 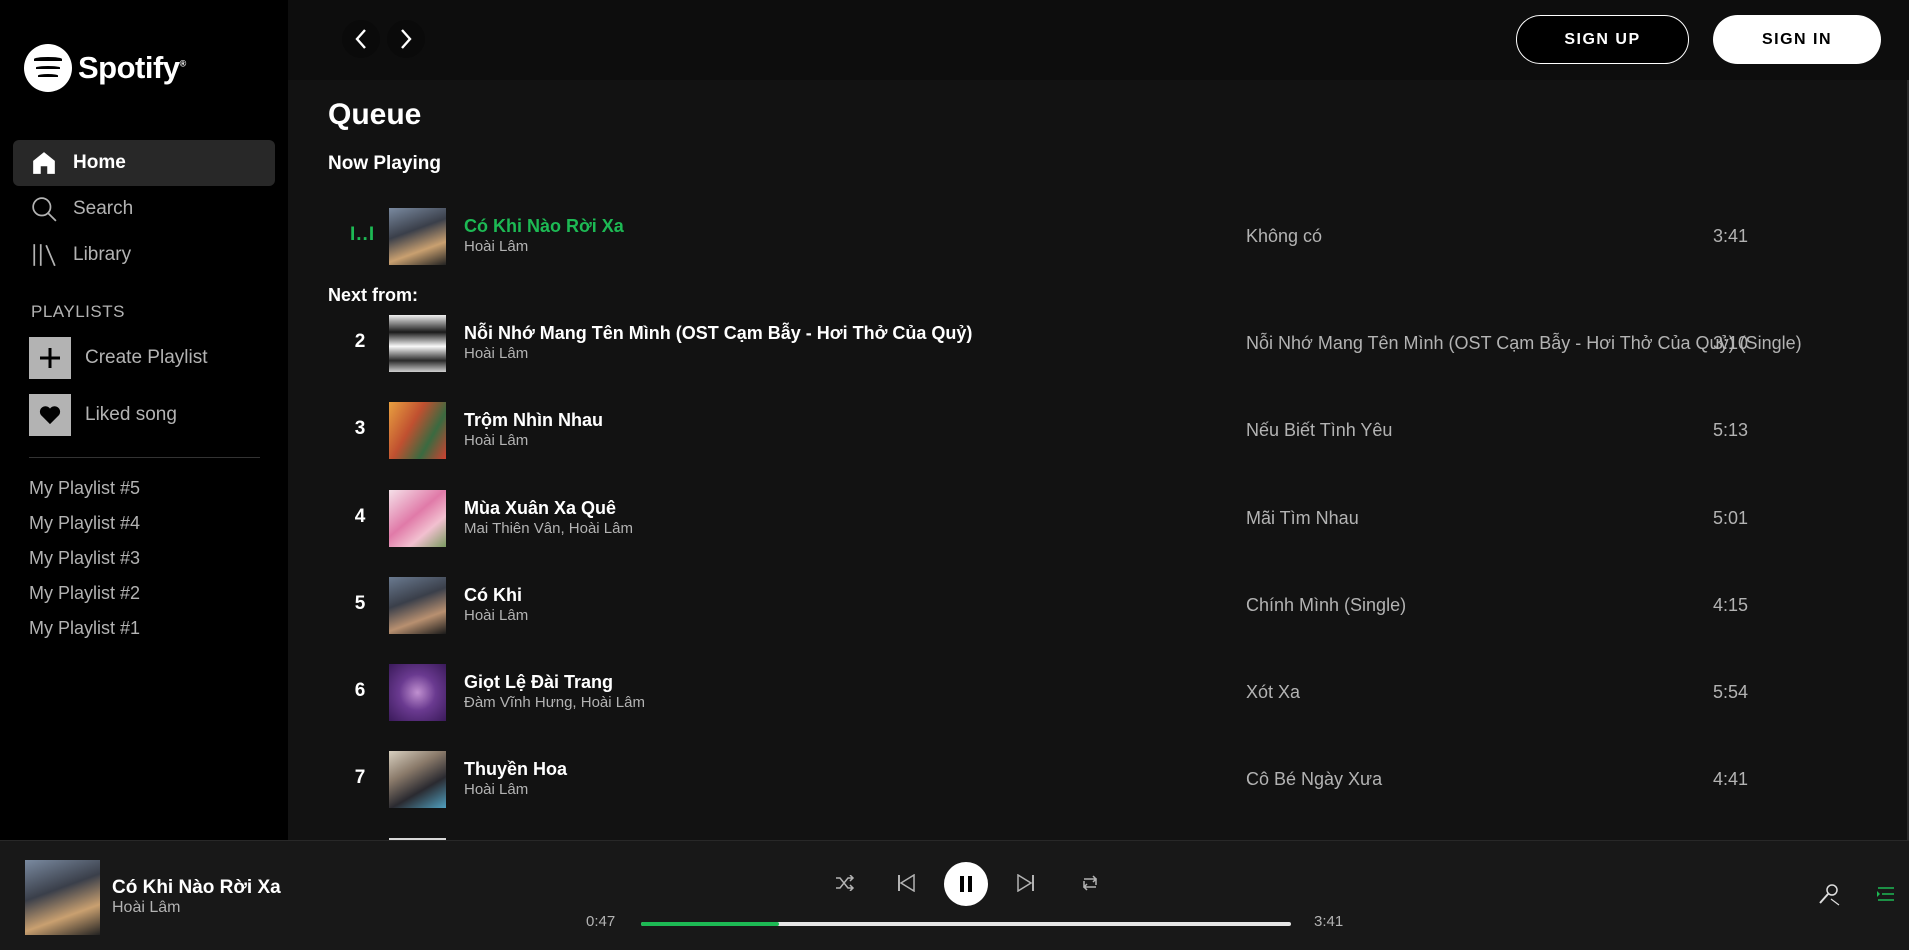 What do you see at coordinates (554, 702) in the screenshot?
I see `track-artist: Đàm Vĩnh Hưng, Hoài Lâm` at bounding box center [554, 702].